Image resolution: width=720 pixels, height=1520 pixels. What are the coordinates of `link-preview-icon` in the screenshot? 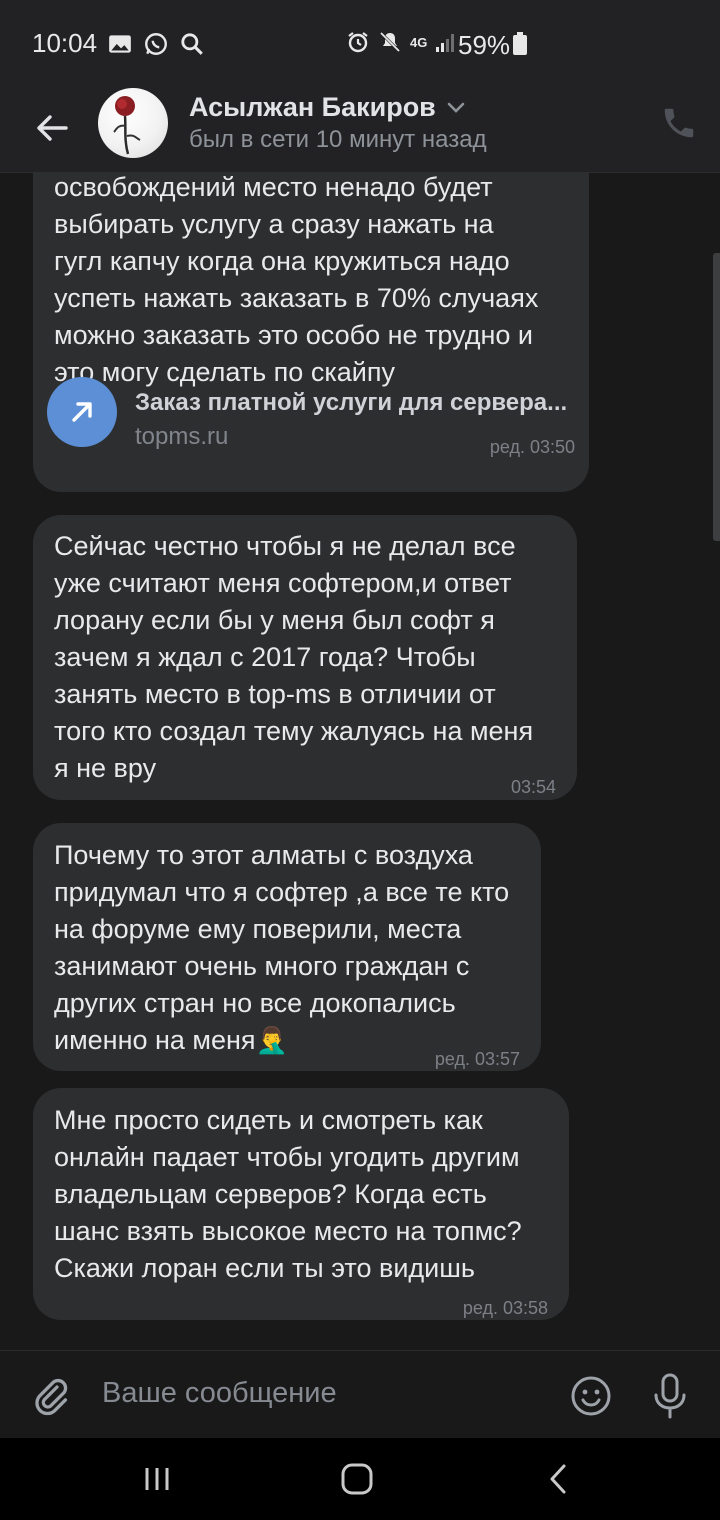 It's located at (82, 412).